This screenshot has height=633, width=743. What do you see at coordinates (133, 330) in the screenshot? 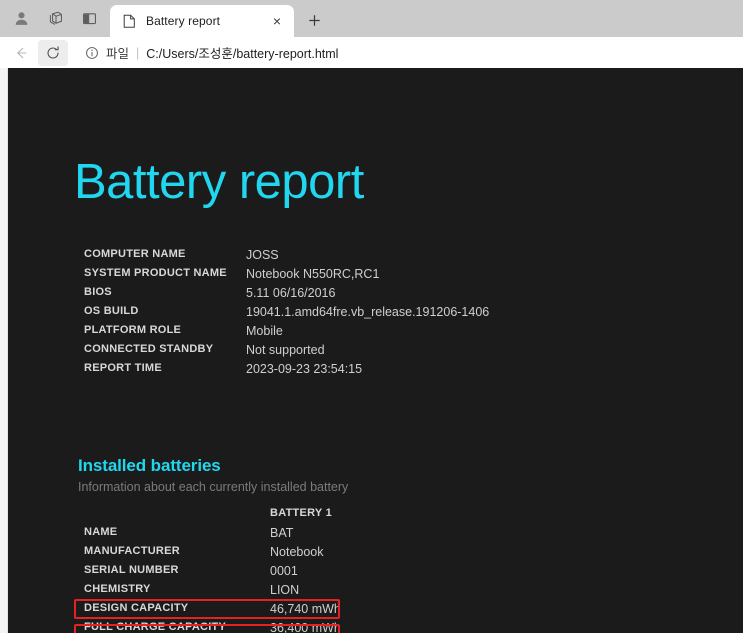
I see `info-label: PLATFORM ROLE` at bounding box center [133, 330].